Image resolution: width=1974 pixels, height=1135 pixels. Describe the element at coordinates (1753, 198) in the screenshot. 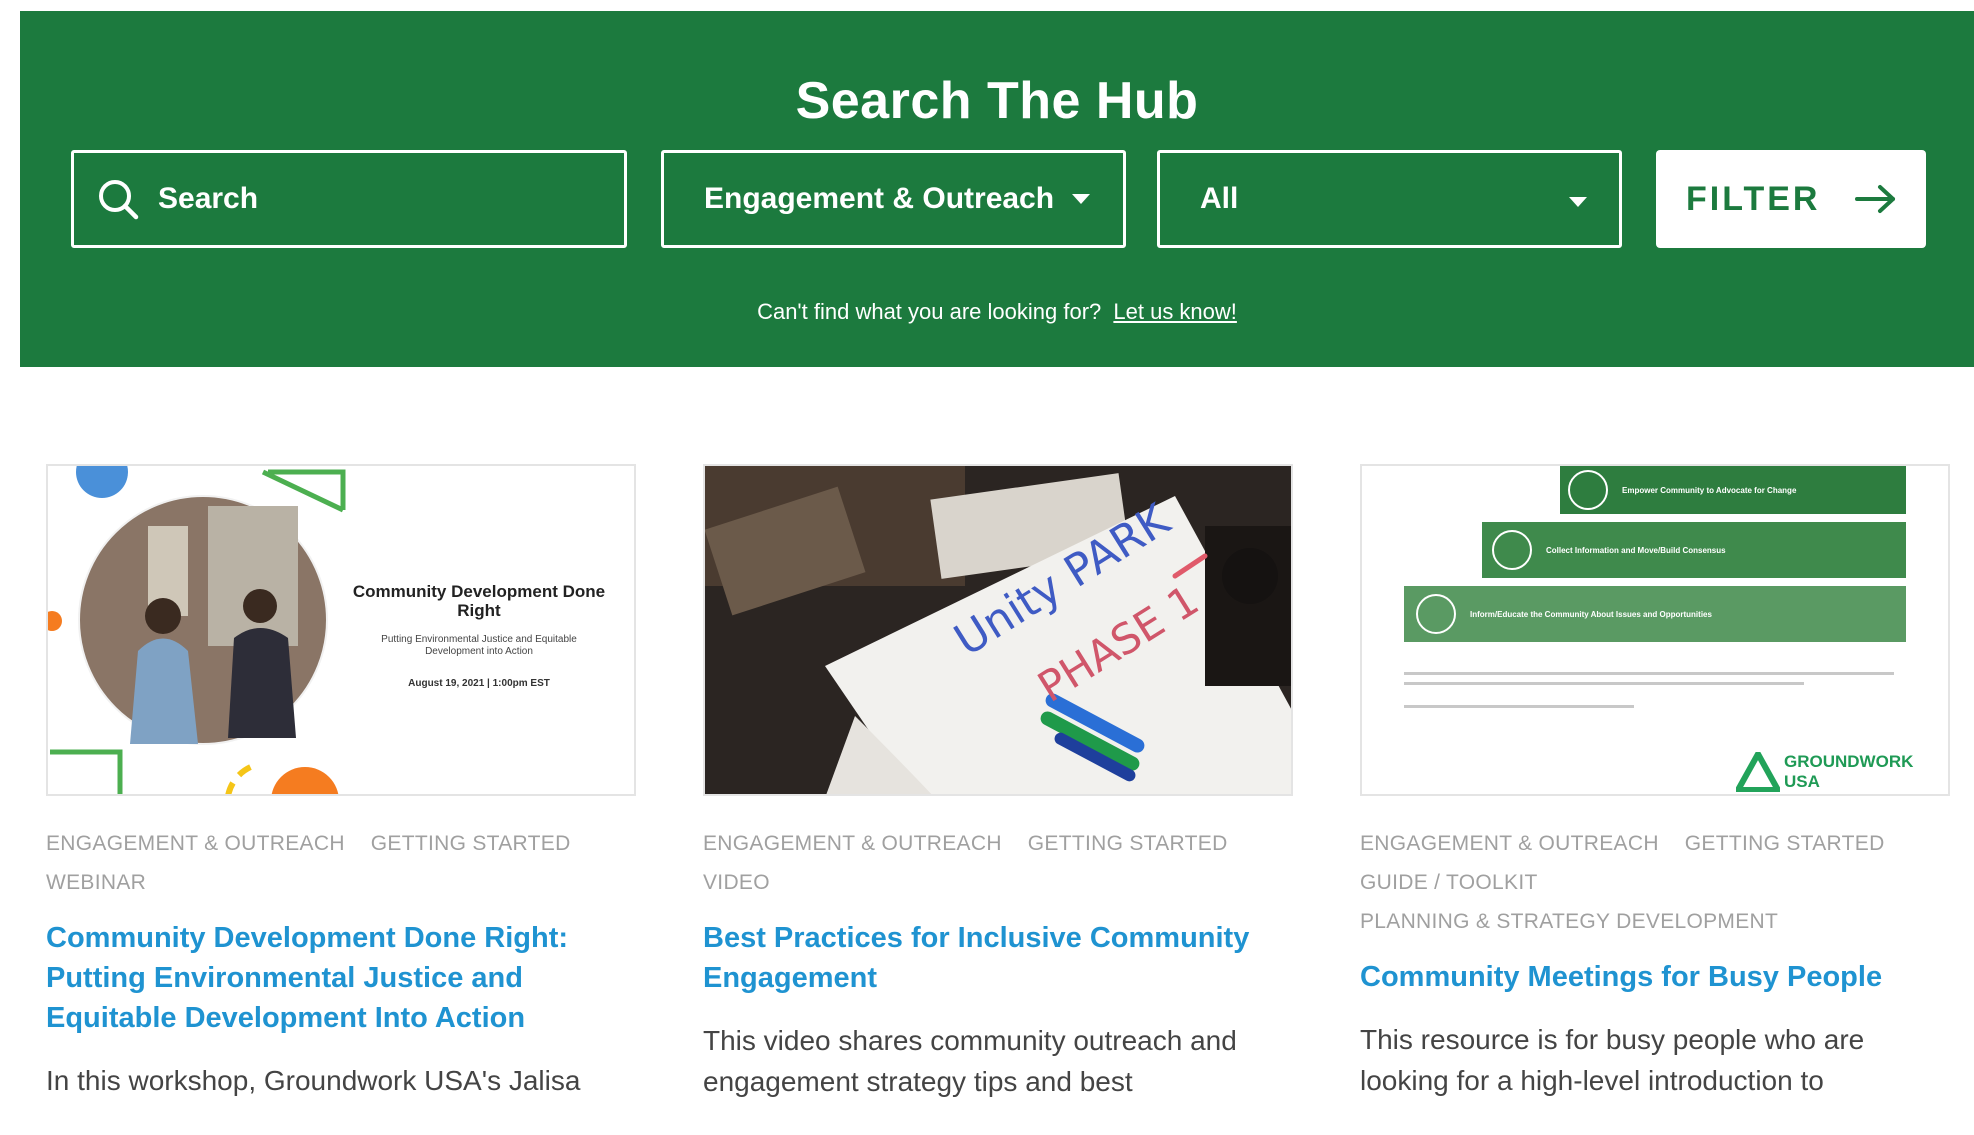

I see `filter-button-label: FILTER` at that location.